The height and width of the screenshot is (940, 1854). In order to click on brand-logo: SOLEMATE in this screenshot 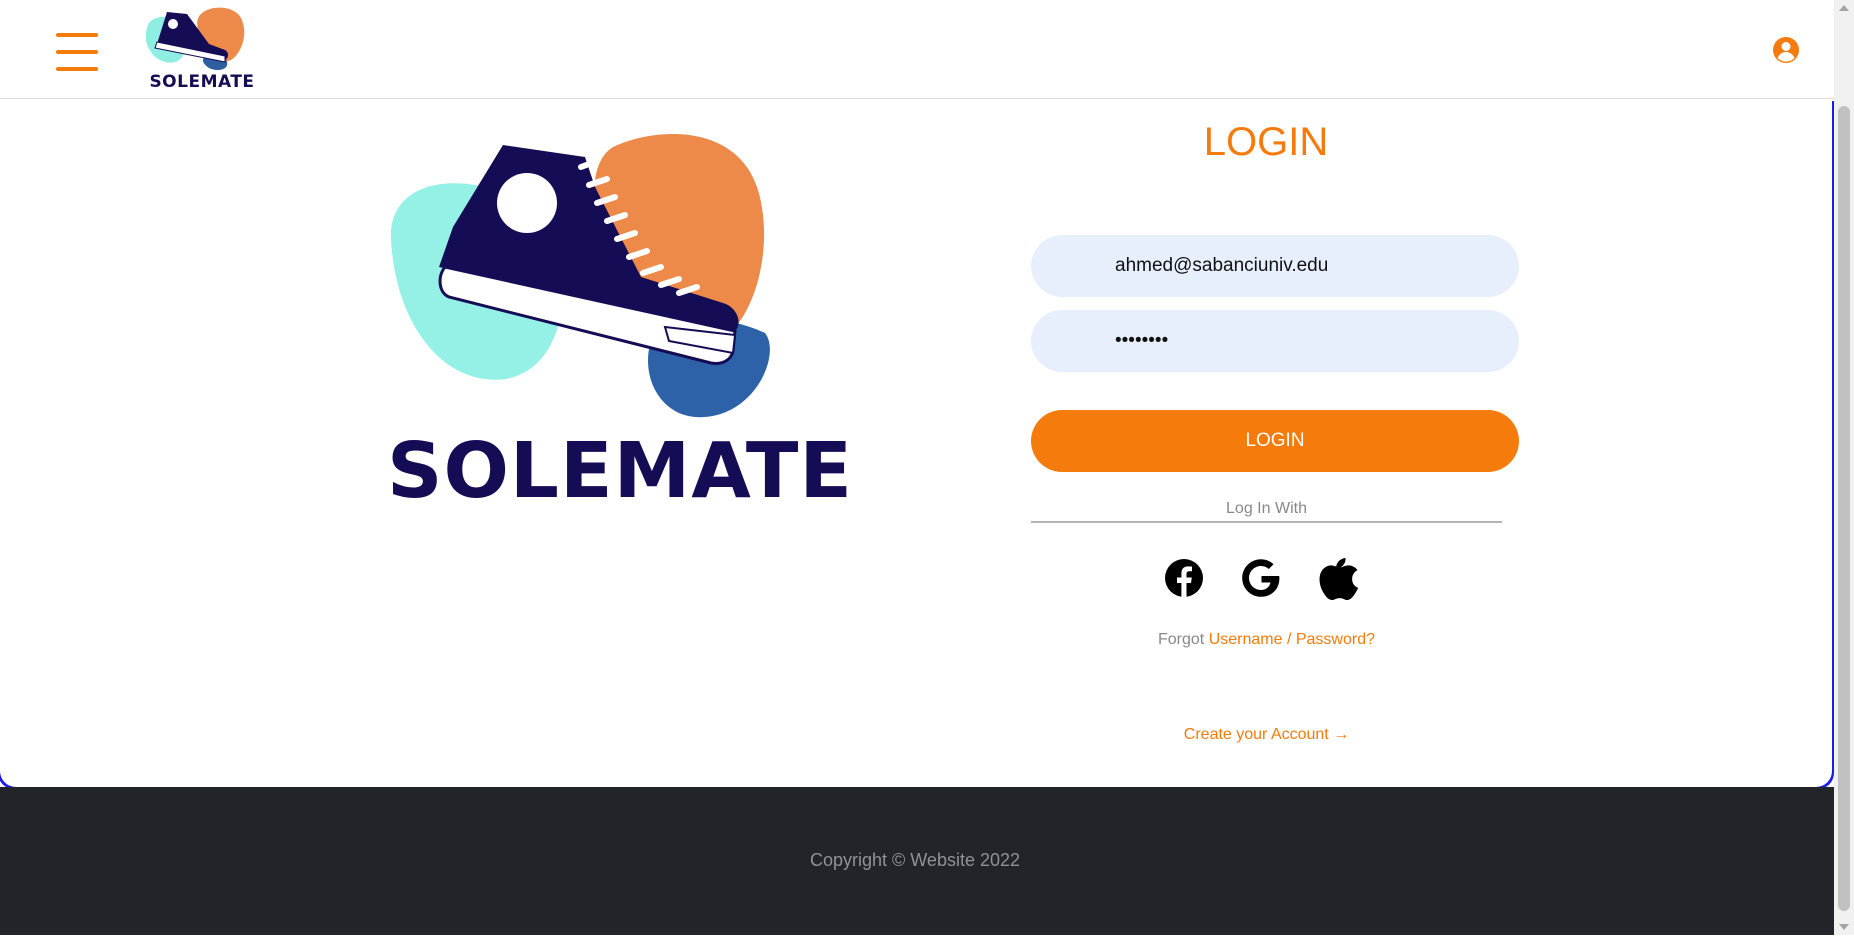, I will do `click(201, 49)`.